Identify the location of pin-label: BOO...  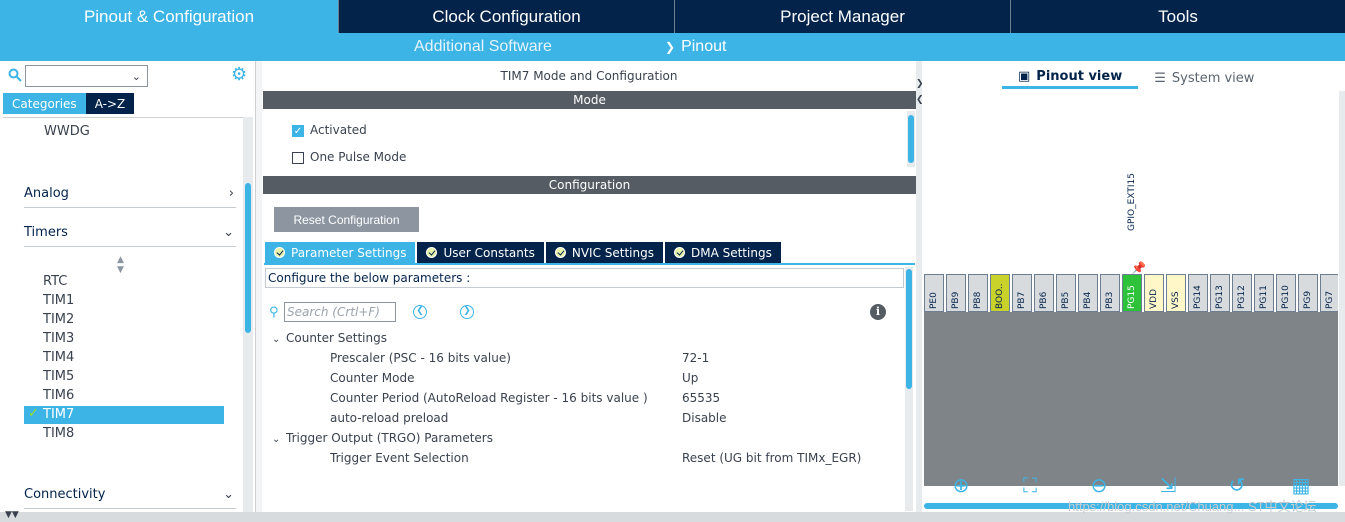
(1000, 296).